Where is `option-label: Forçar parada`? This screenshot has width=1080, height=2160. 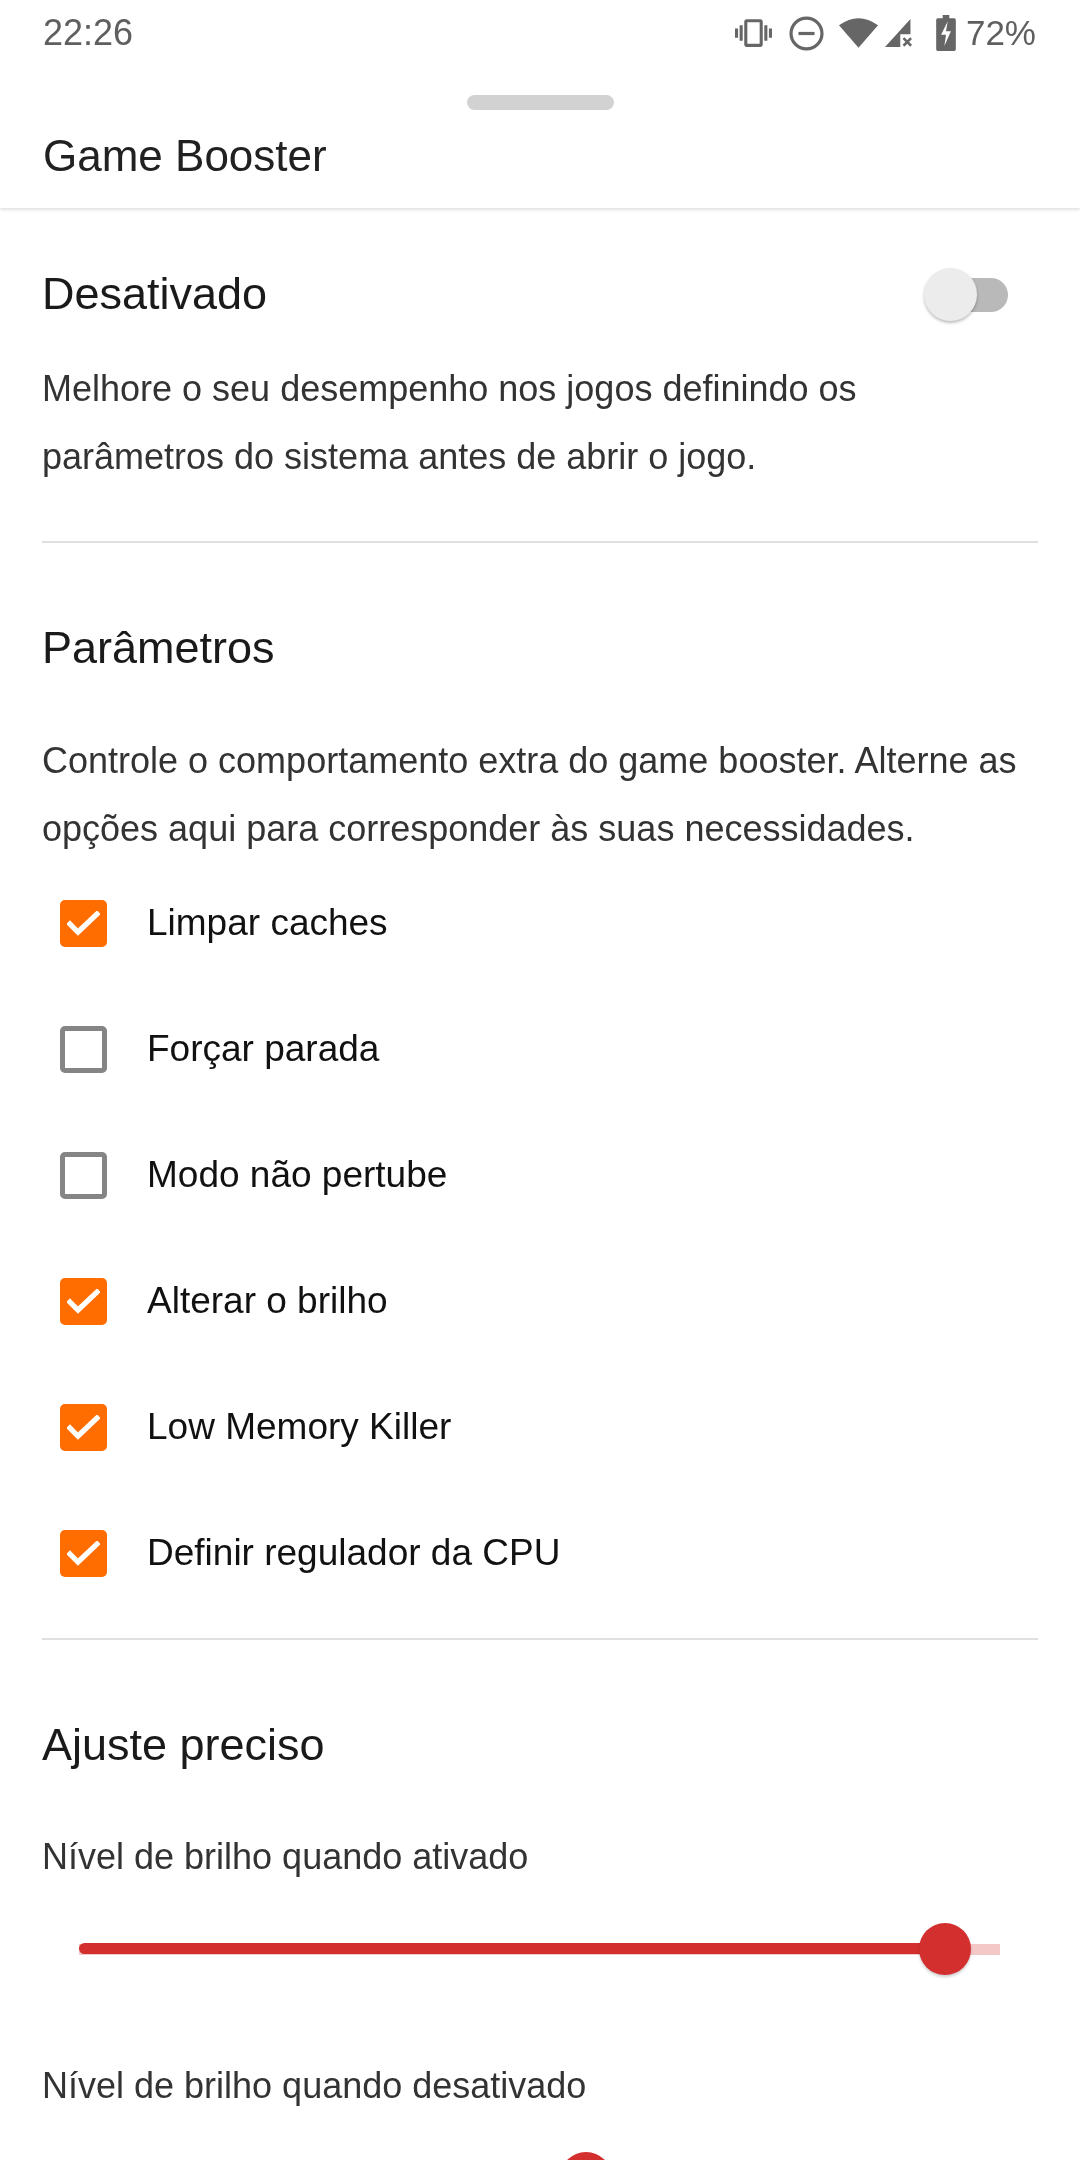
option-label: Forçar parada is located at coordinates (263, 1049).